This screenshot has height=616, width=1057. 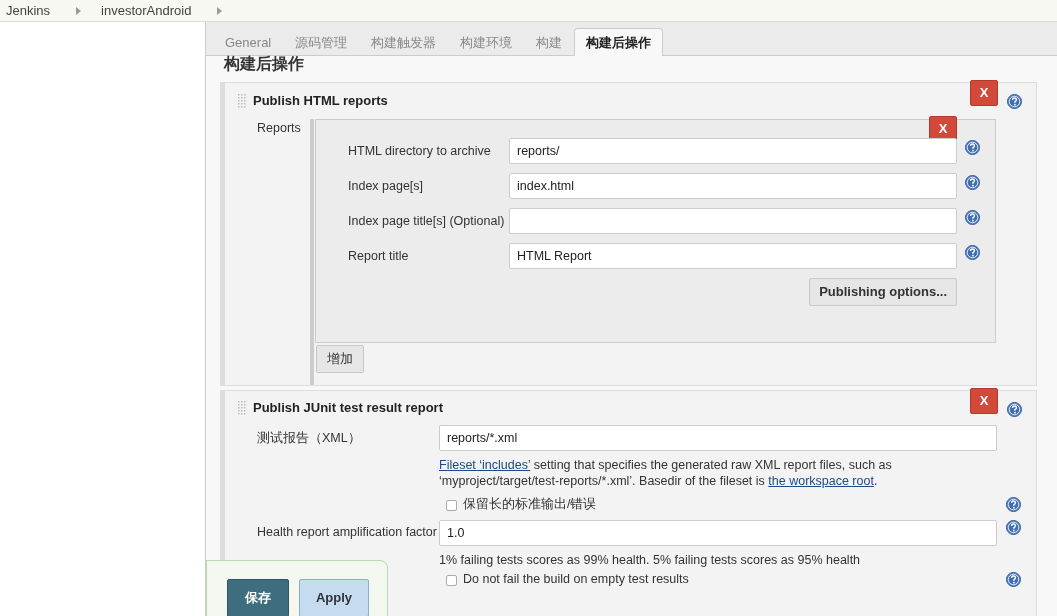 What do you see at coordinates (733, 221) in the screenshot?
I see `input-field` at bounding box center [733, 221].